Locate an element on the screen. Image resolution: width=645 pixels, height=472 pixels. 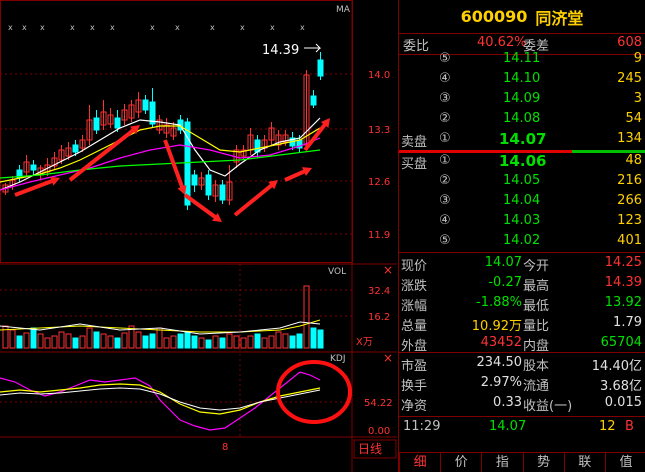
stat-label: 涨幅 is located at coordinates (414, 306).